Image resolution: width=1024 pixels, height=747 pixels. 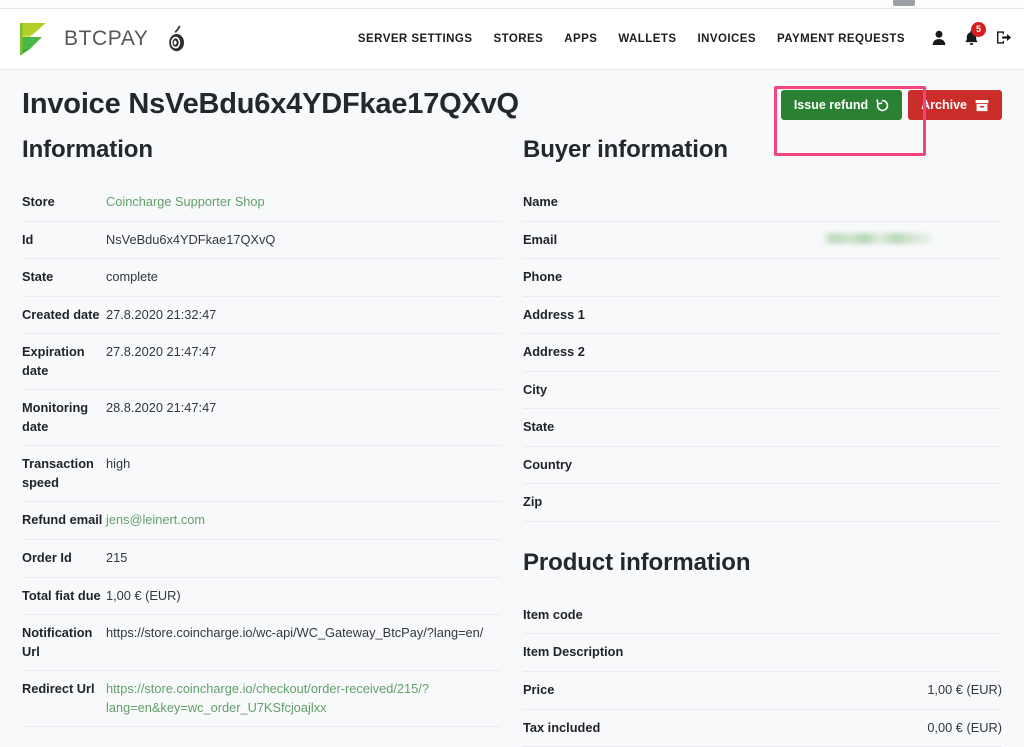 What do you see at coordinates (762, 315) in the screenshot?
I see `table-row: Address 1` at bounding box center [762, 315].